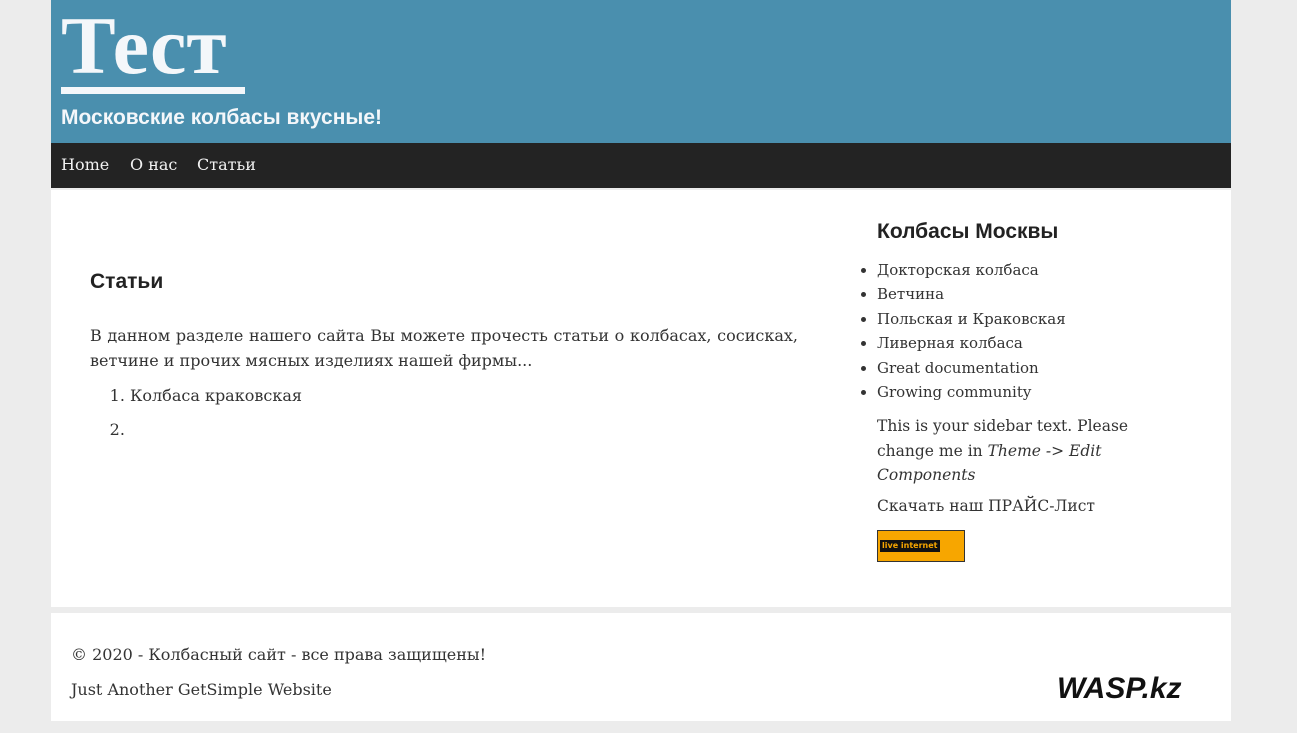 The image size is (1297, 733). I want to click on sidebar-item-vetchina: Ветчина, so click(971, 294).